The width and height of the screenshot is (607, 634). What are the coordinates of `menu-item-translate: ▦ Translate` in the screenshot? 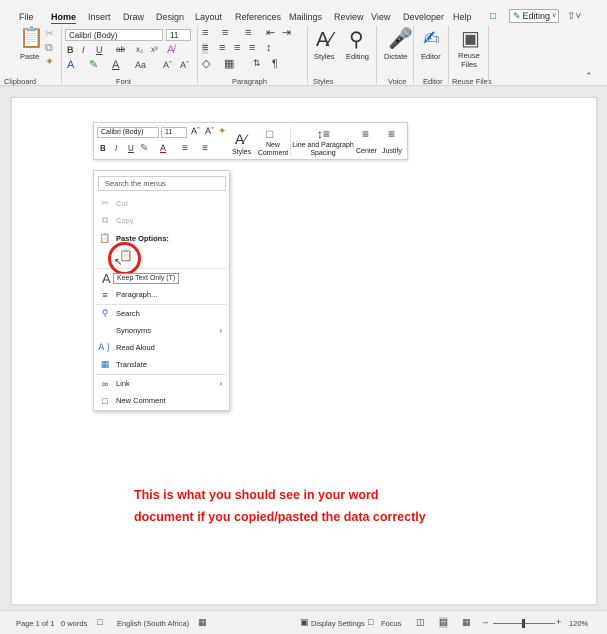 It's located at (161, 364).